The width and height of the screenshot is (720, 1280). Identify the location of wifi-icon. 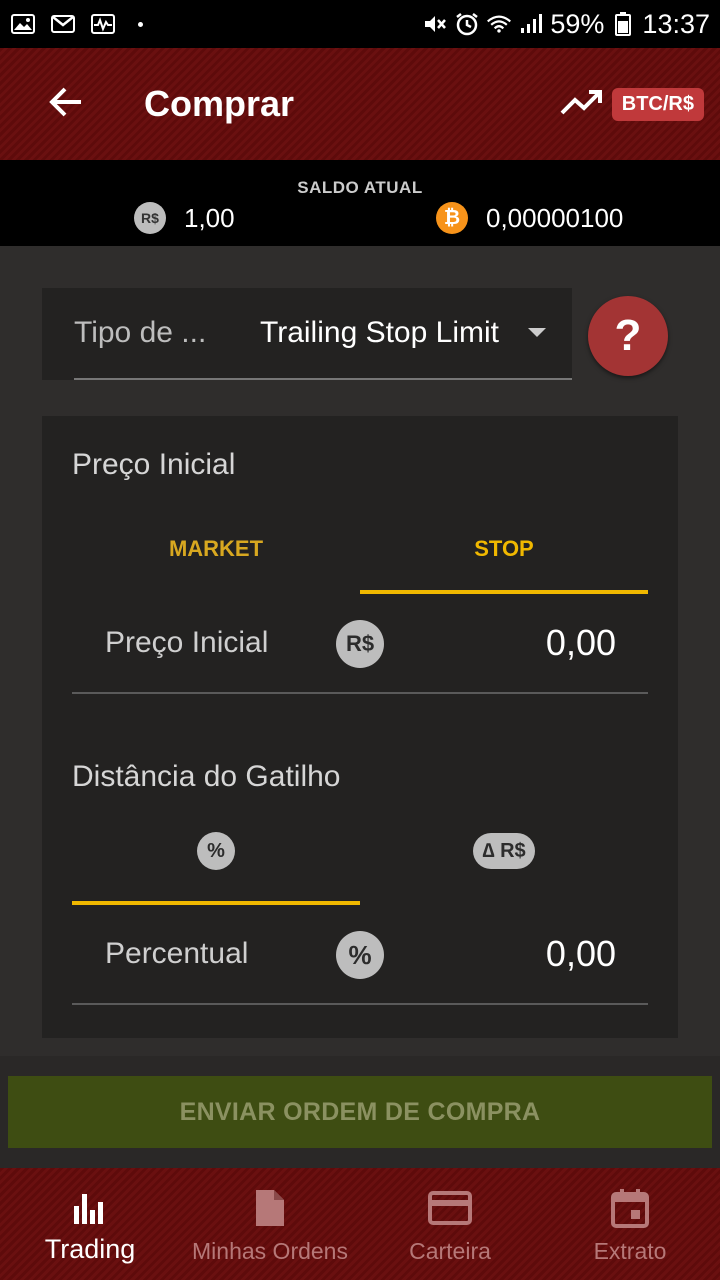
(499, 24).